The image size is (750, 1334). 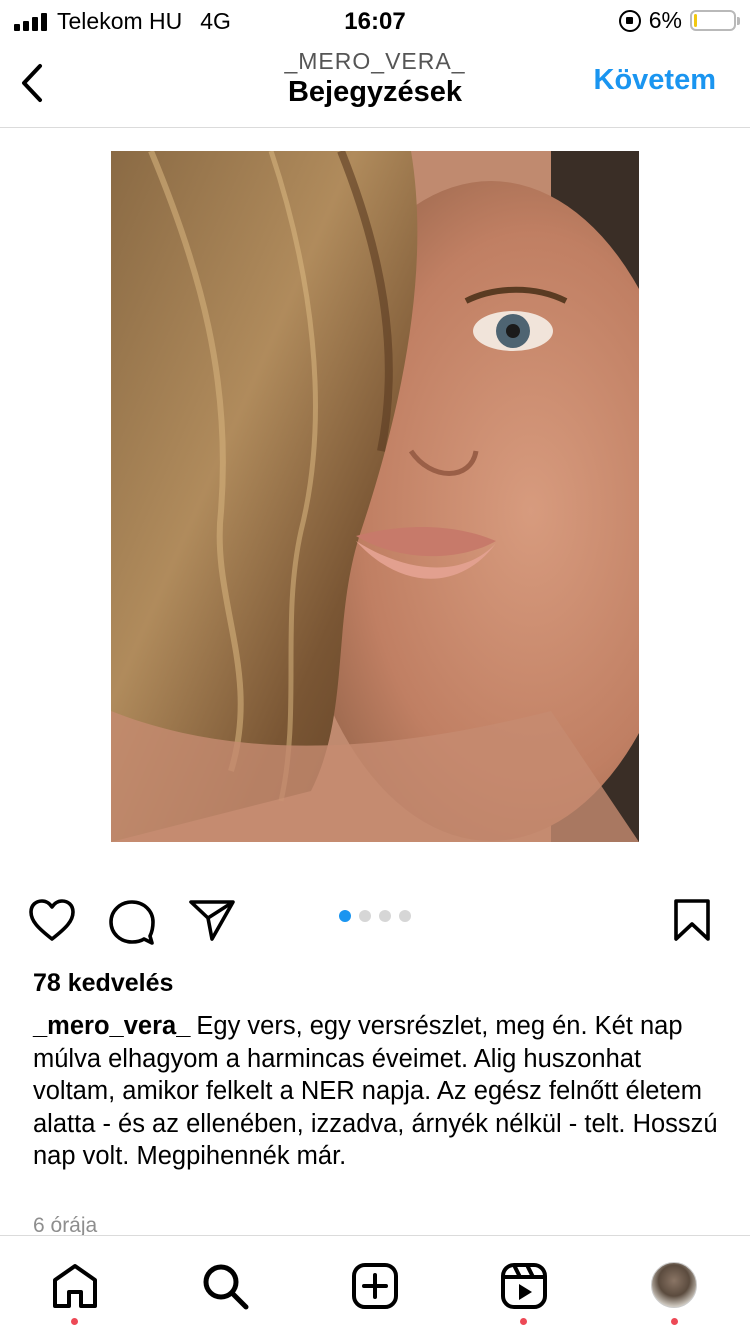 What do you see at coordinates (375, 916) in the screenshot?
I see `carousel-indicator` at bounding box center [375, 916].